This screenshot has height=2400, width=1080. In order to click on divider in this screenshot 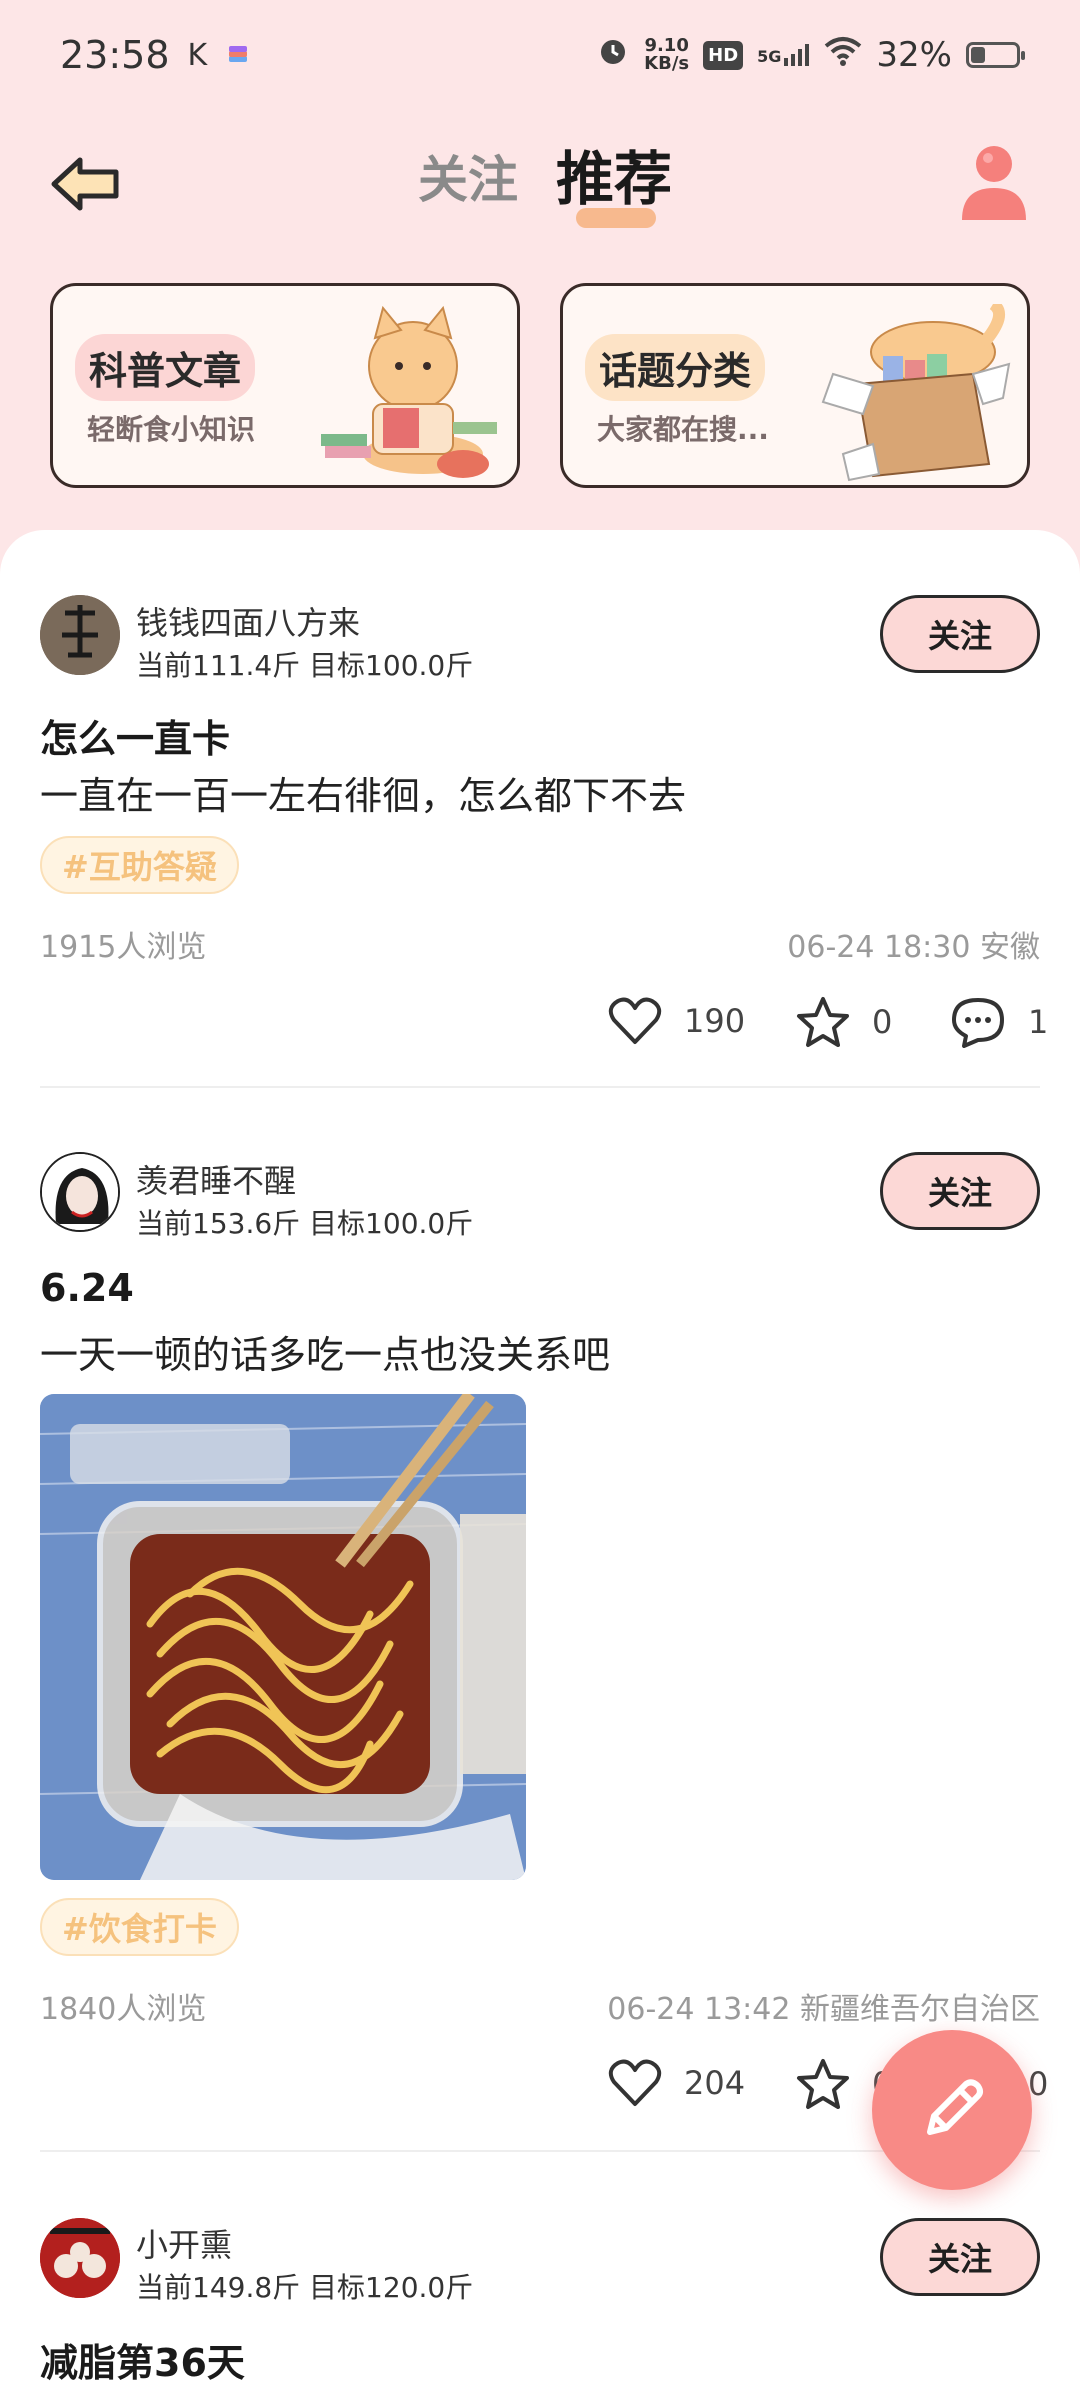, I will do `click(540, 1087)`.